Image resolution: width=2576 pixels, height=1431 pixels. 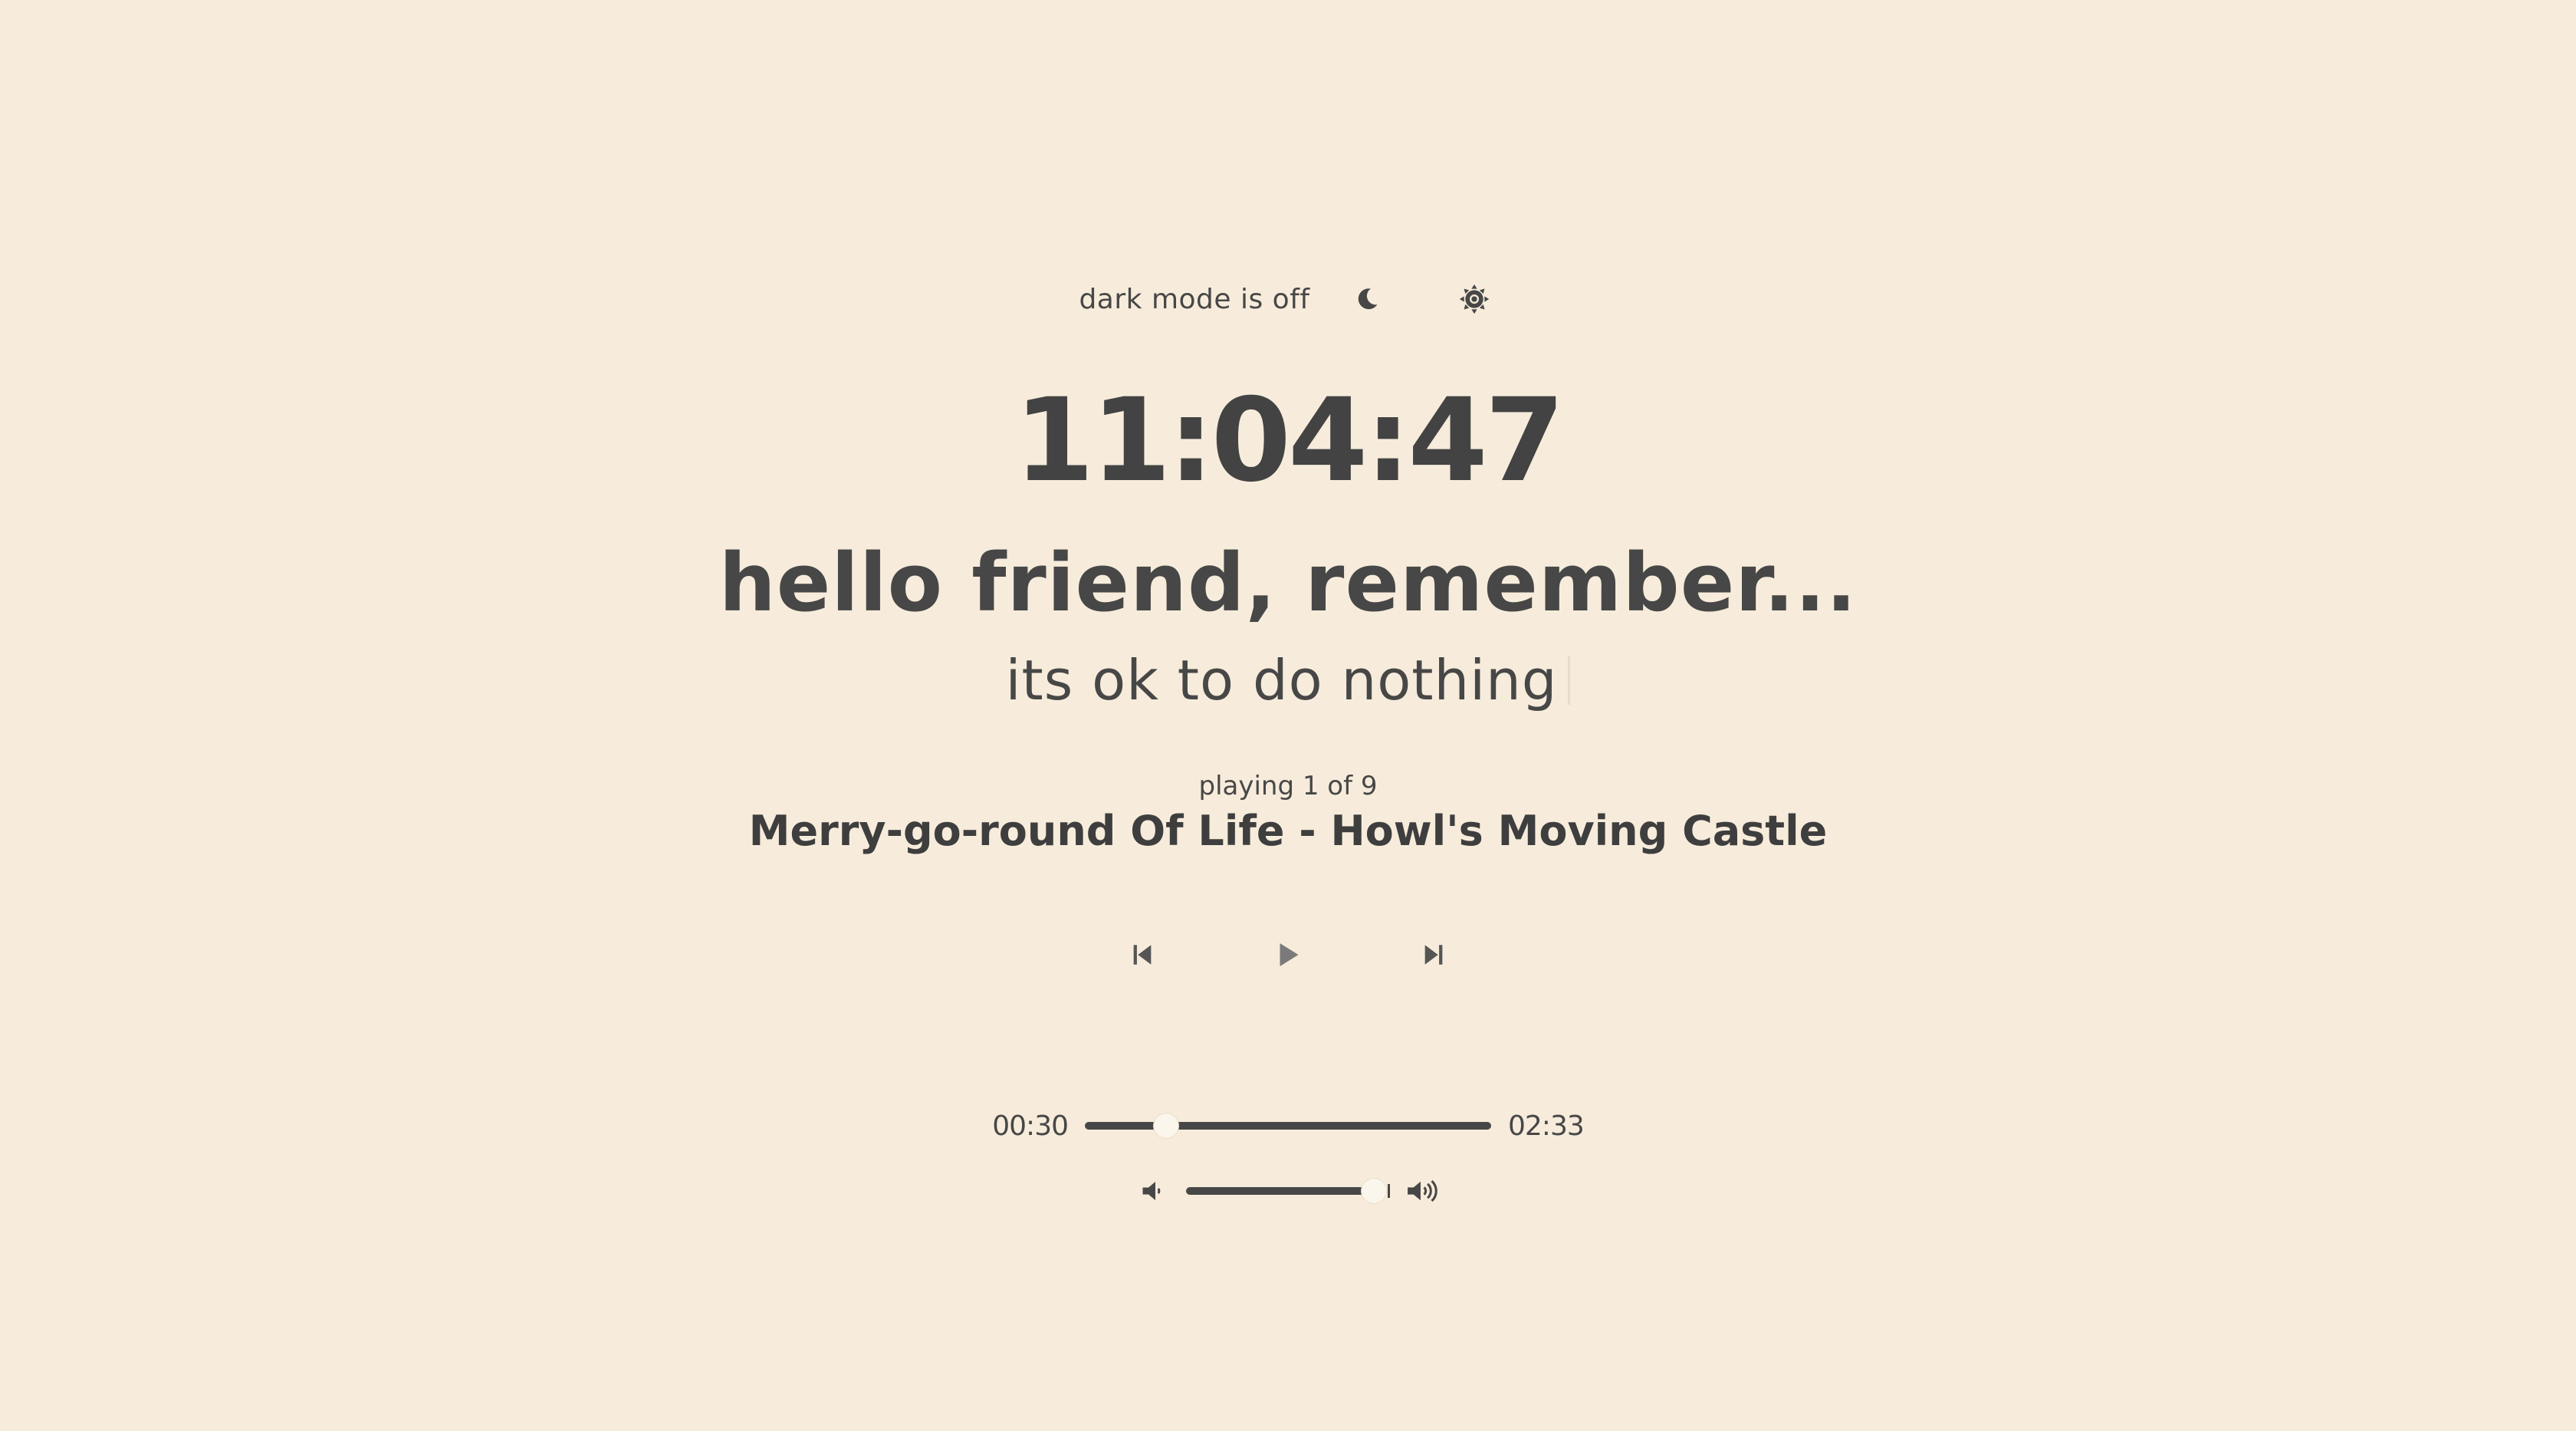 I want to click on progress-slider-thumb, so click(x=1166, y=1126).